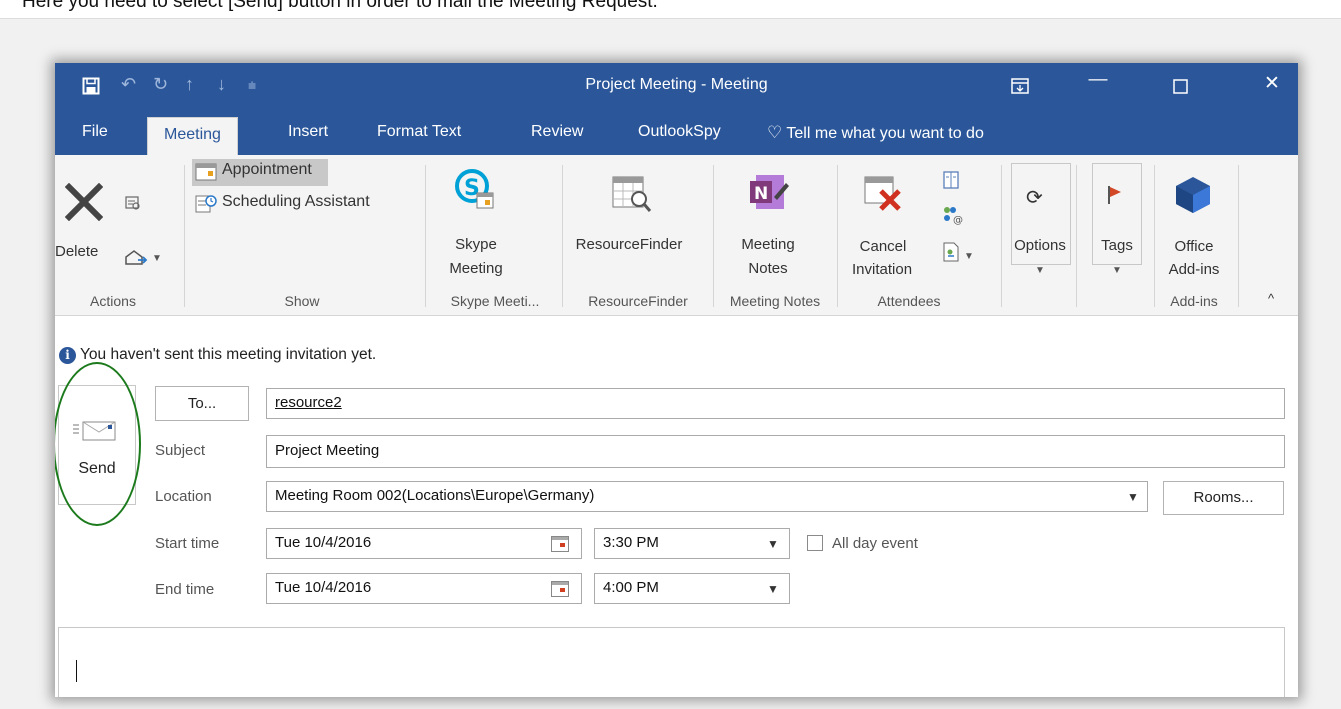  I want to click on notes-body, so click(671, 662).